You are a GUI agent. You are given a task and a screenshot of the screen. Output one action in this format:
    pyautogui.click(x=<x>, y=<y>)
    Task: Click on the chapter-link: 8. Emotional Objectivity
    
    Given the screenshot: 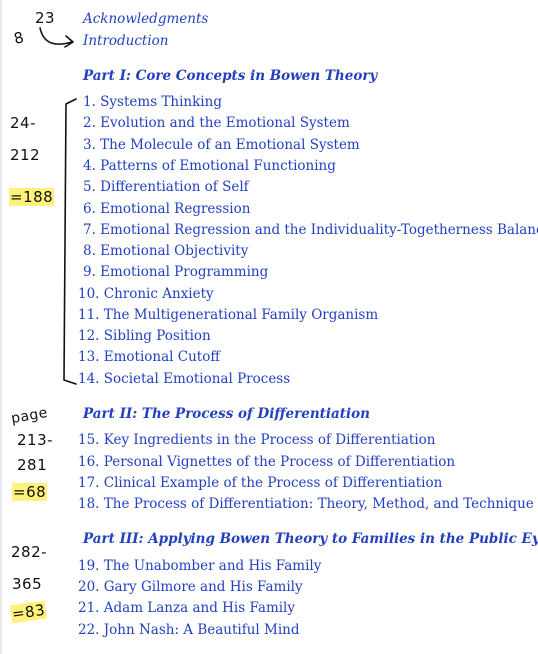 What is the action you would take?
    pyautogui.click(x=165, y=251)
    